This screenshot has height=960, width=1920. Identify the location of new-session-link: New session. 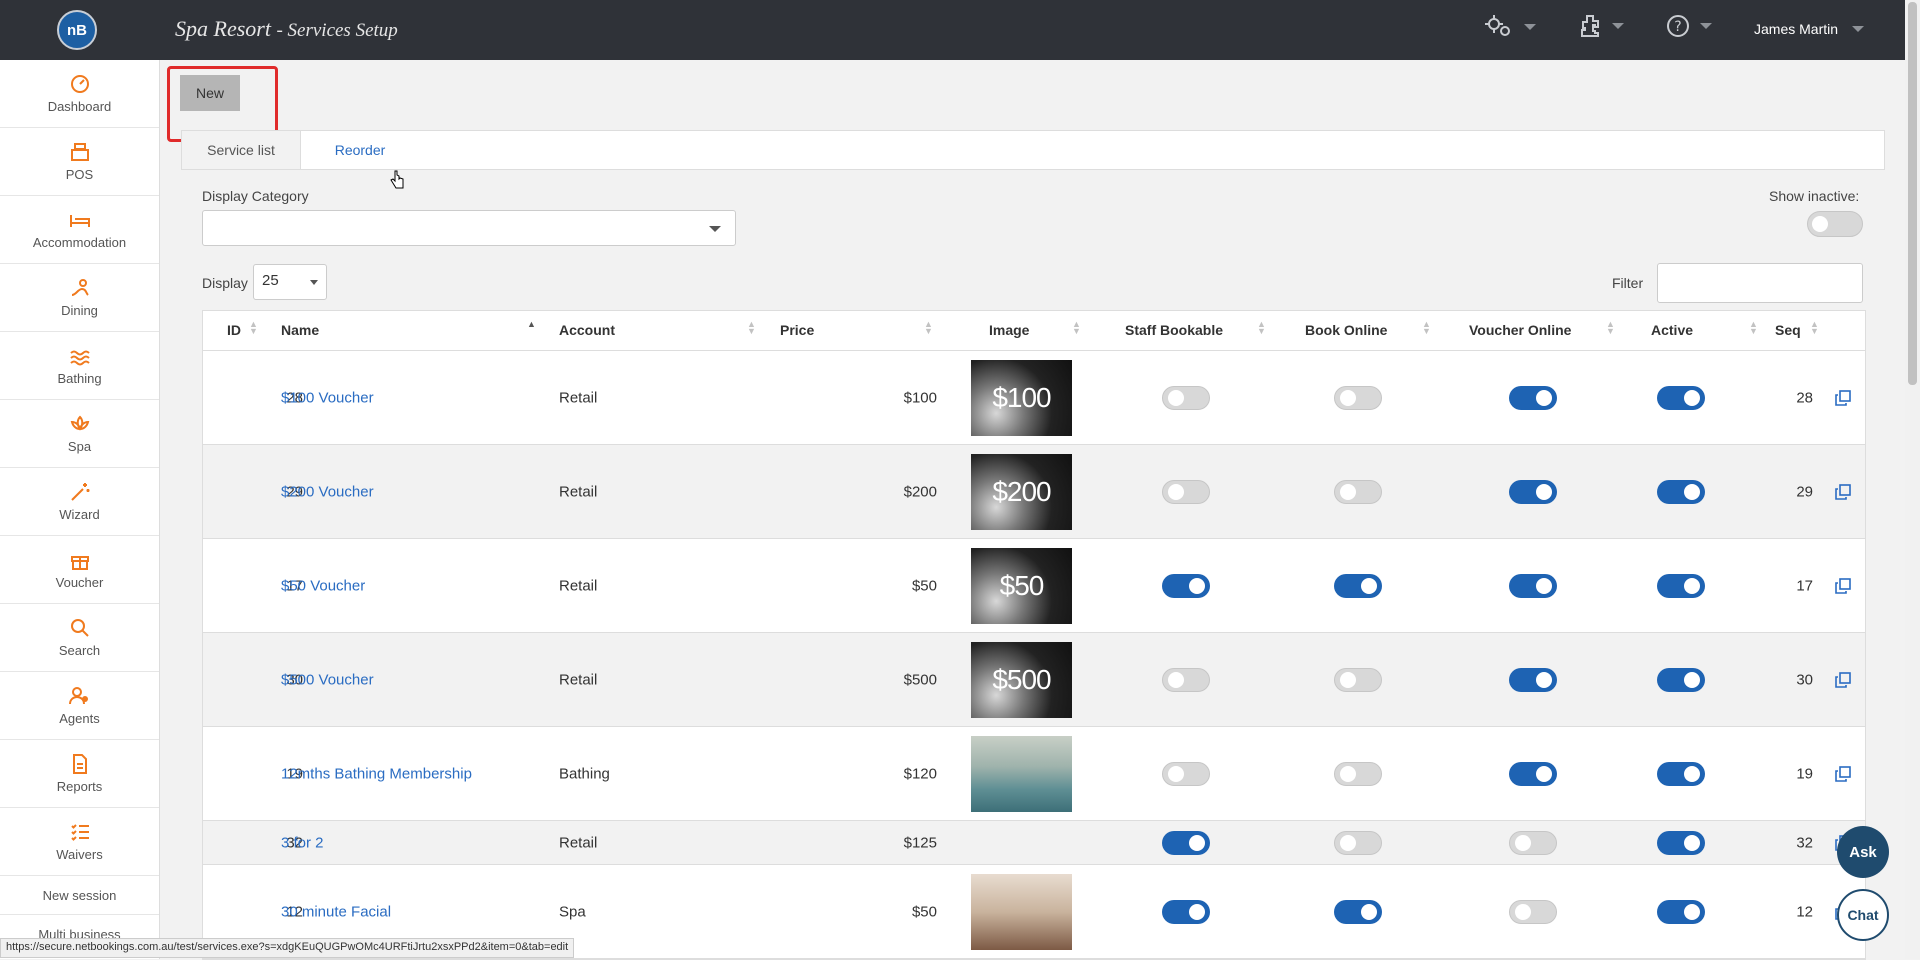
(79, 895).